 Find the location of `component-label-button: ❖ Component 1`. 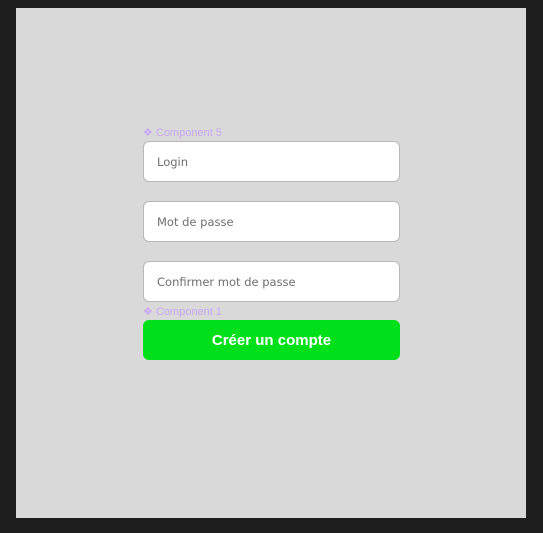

component-label-button: ❖ Component 1 is located at coordinates (182, 312).